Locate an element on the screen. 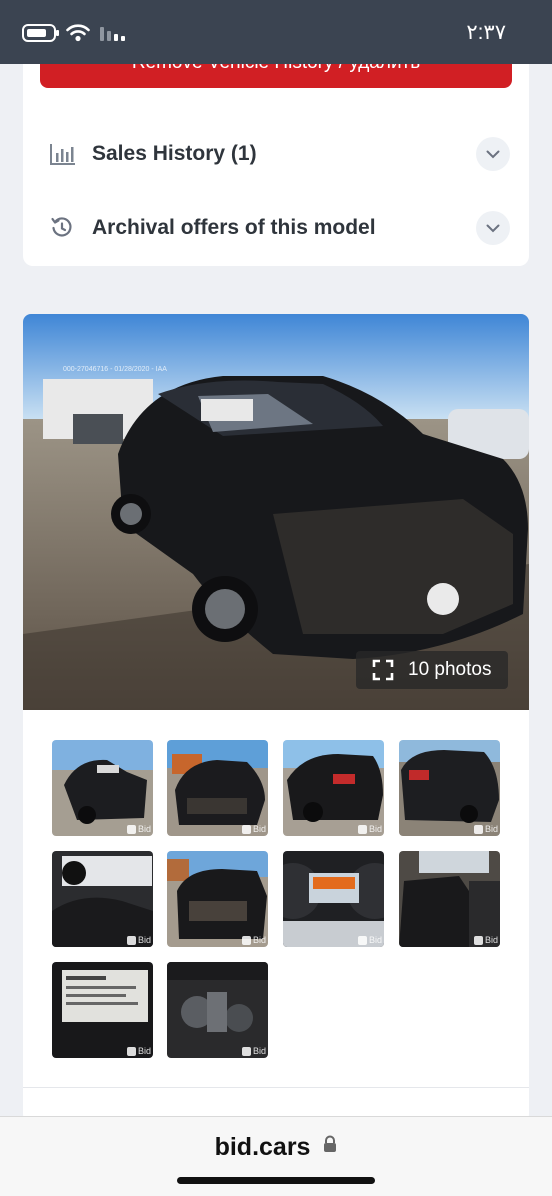 Image resolution: width=552 pixels, height=1196 pixels. wifi-icon is located at coordinates (78, 33).